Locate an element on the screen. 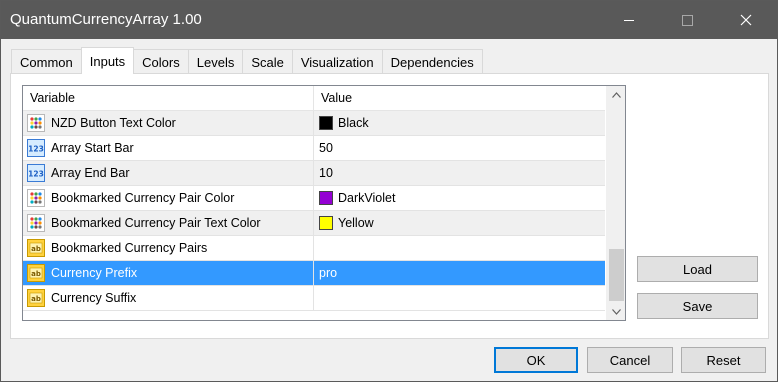  title-bar: QuantumCurrencyArray 1.00 is located at coordinates (389, 20).